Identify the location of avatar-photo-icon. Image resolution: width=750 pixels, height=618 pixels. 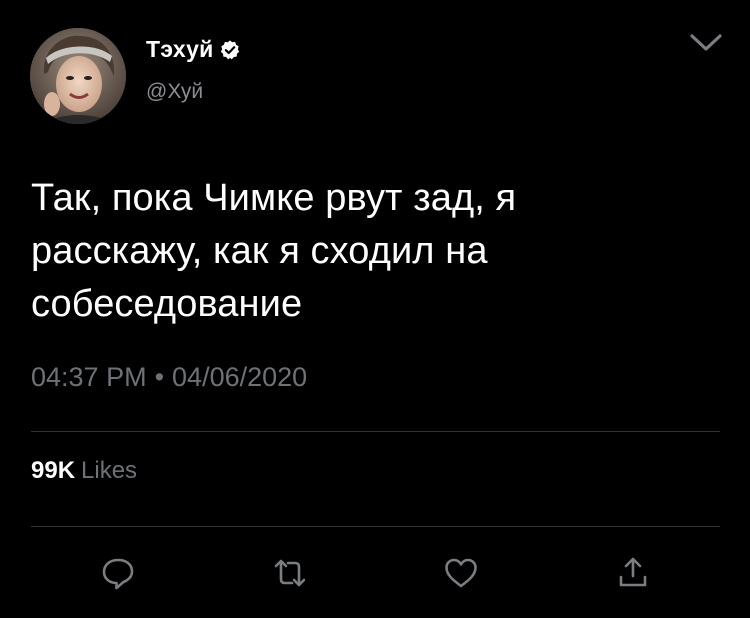
(78, 76).